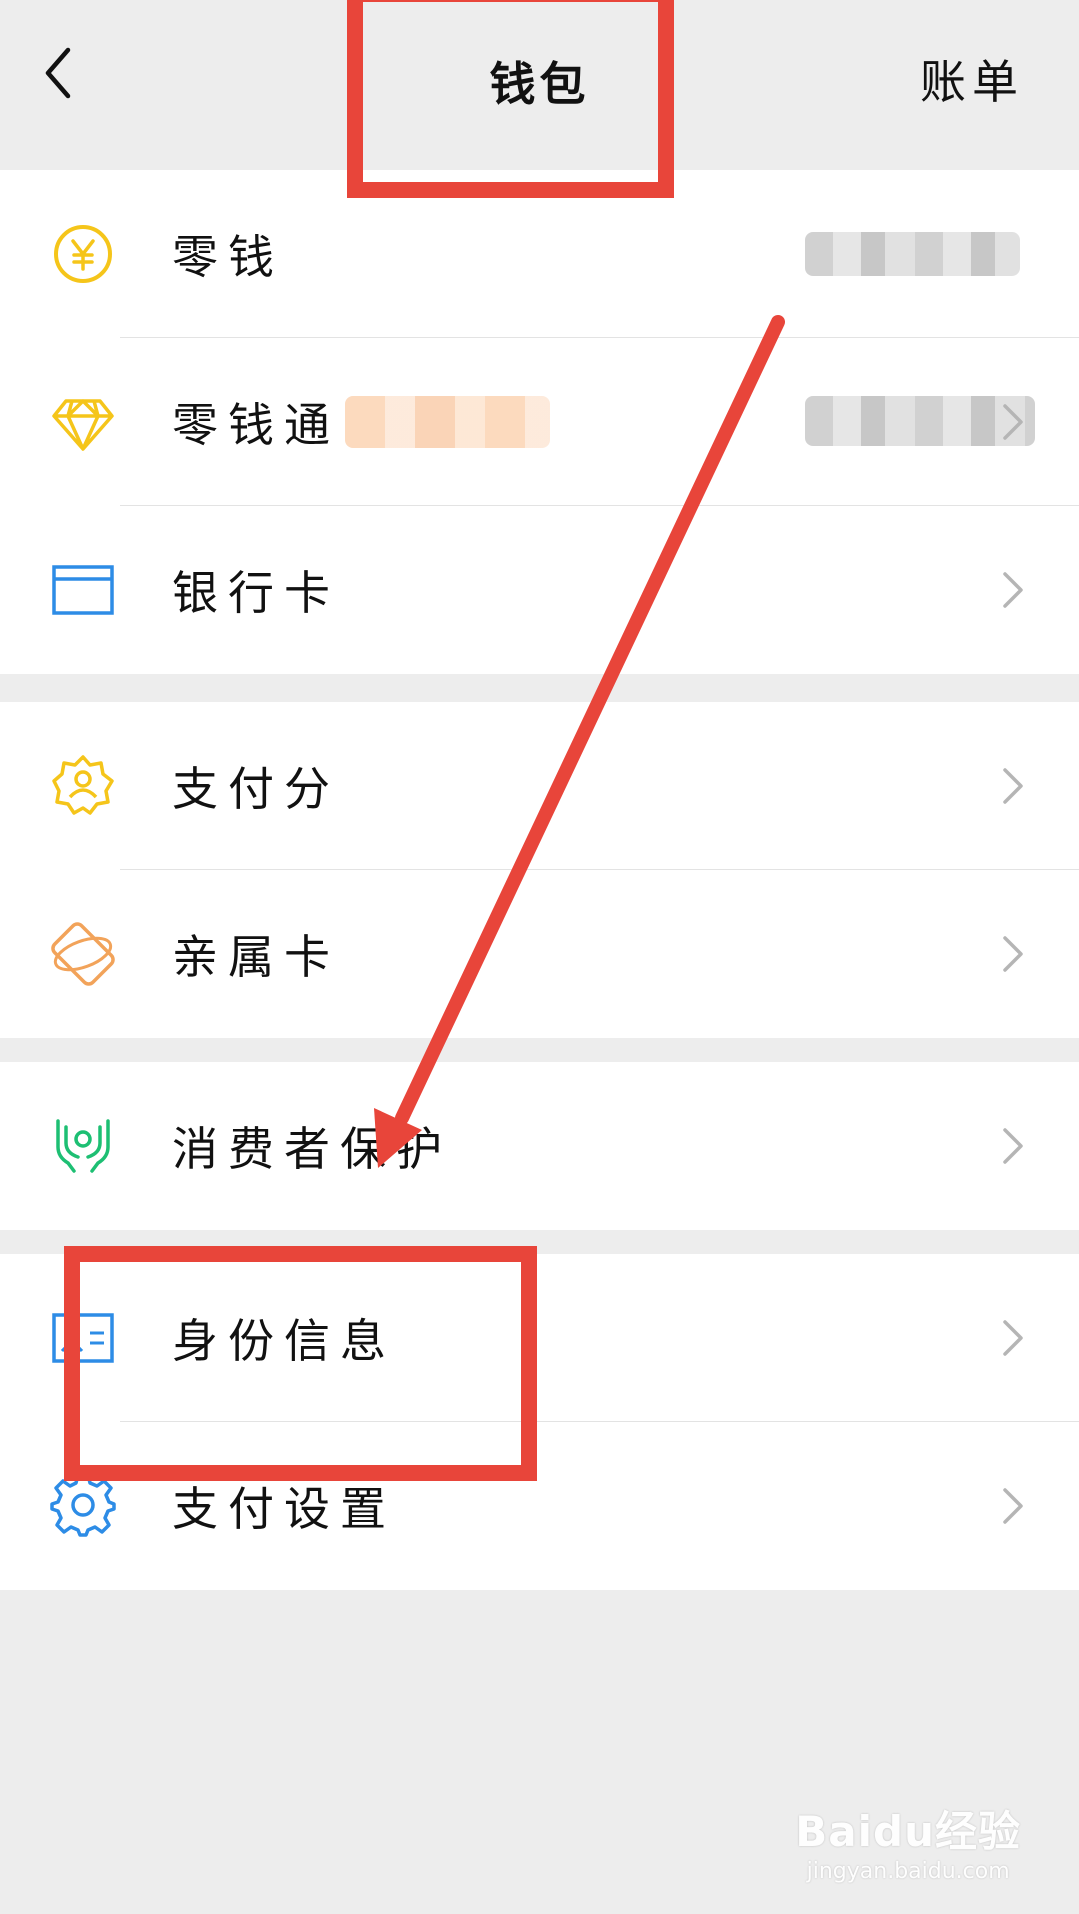 The width and height of the screenshot is (1079, 1914). What do you see at coordinates (284, 1341) in the screenshot?
I see `menu-item-label: 身份信息` at bounding box center [284, 1341].